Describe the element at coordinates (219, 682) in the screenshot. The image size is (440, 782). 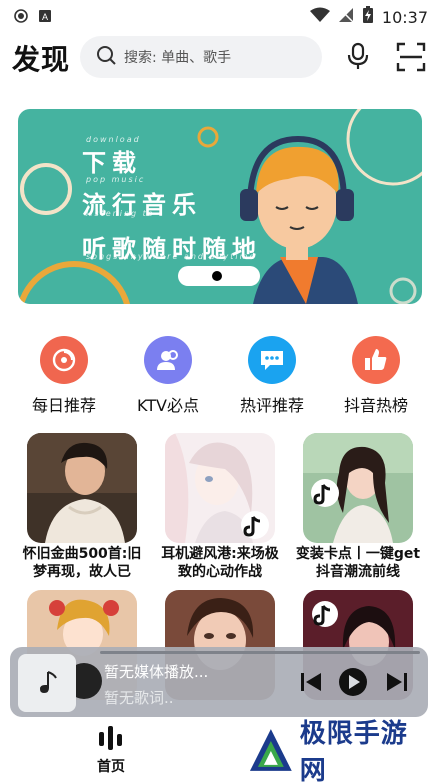
I see `mini-player: 暂无媒体播放... 暂无歌词..` at that location.